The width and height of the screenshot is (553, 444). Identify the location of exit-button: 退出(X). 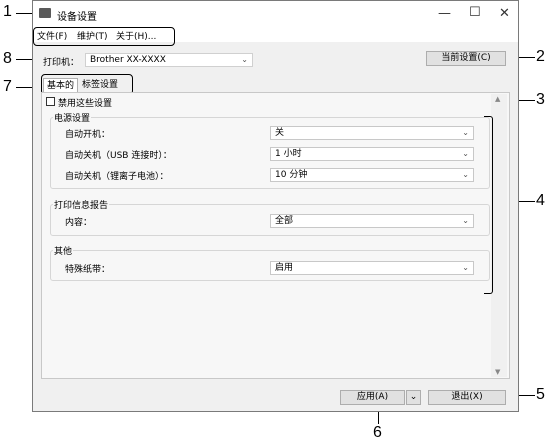
(467, 397).